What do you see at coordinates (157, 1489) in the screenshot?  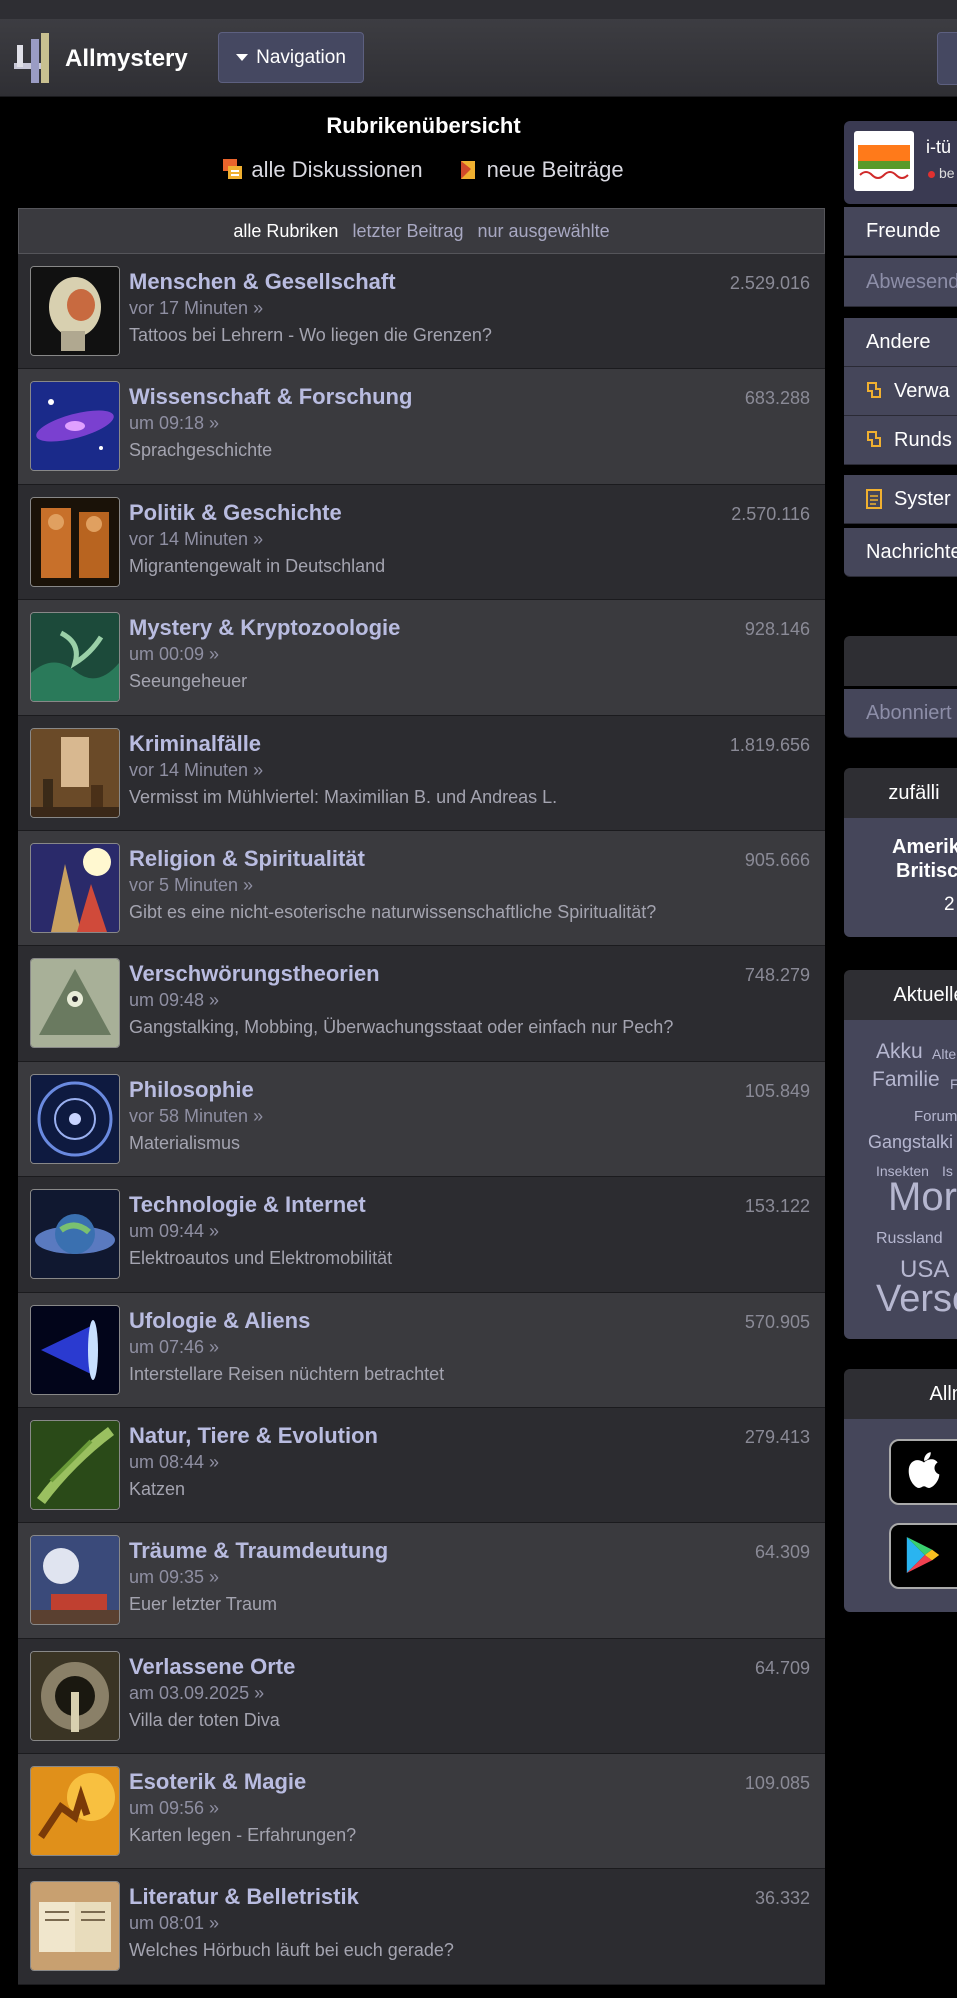 I see `category-last-topic: Katzen` at bounding box center [157, 1489].